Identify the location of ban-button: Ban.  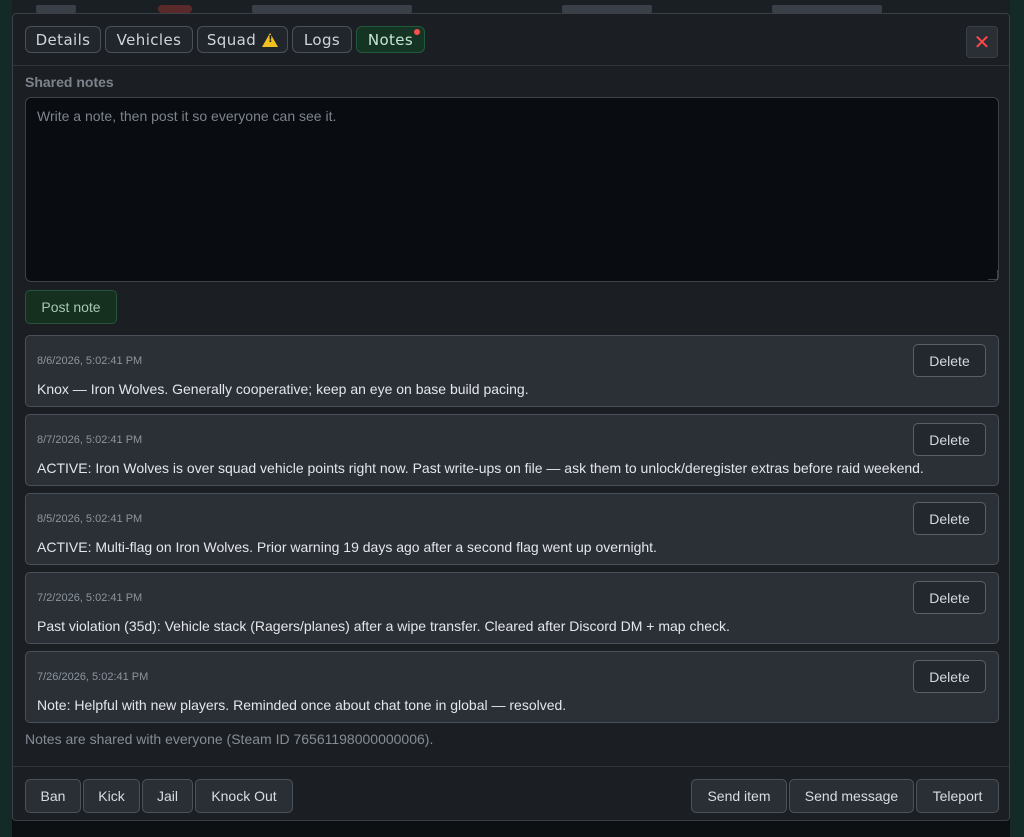
(53, 796).